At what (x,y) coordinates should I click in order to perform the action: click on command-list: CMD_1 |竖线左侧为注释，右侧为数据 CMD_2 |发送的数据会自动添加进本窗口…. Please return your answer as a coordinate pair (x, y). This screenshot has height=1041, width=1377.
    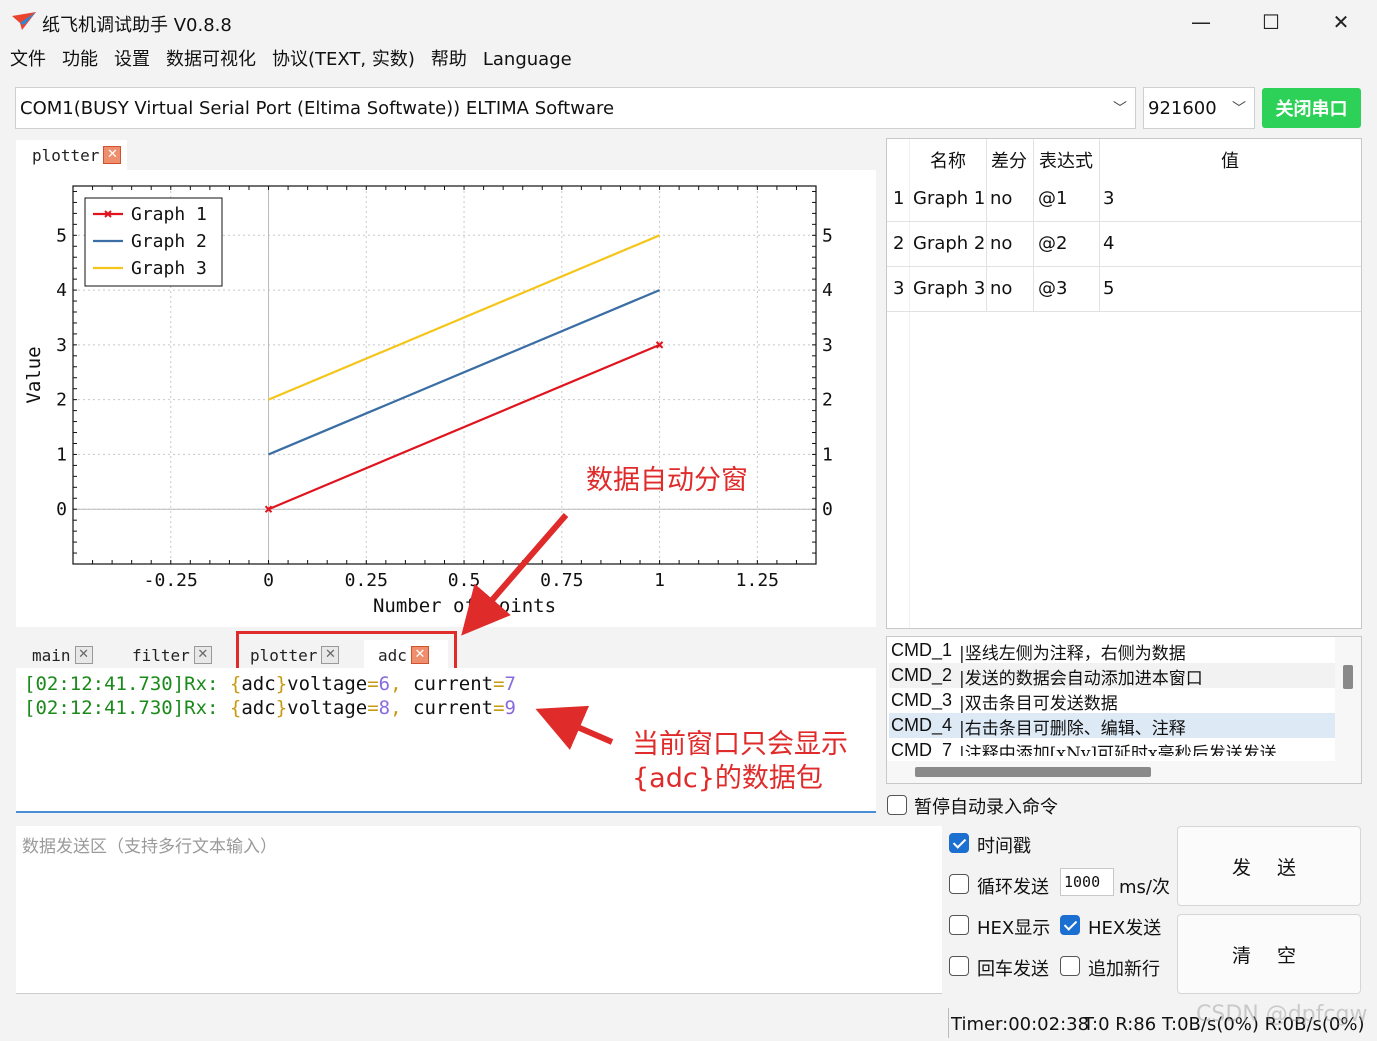
    Looking at the image, I should click on (1124, 710).